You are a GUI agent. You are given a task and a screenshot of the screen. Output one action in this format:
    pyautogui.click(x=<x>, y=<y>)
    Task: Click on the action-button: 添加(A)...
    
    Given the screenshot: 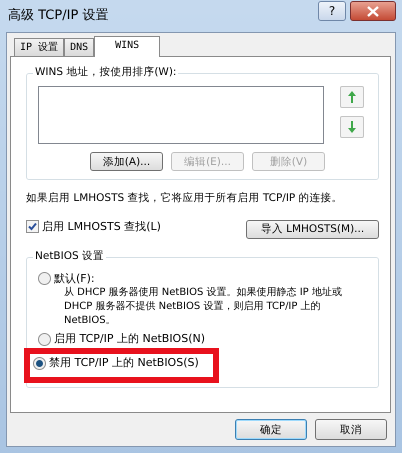 What is the action you would take?
    pyautogui.click(x=126, y=161)
    